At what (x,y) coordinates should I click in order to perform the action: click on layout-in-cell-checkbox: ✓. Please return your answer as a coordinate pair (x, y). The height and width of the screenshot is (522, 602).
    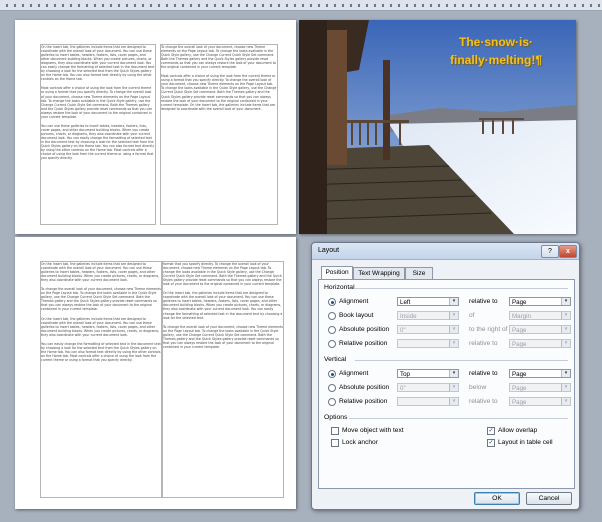
    Looking at the image, I should click on (491, 443).